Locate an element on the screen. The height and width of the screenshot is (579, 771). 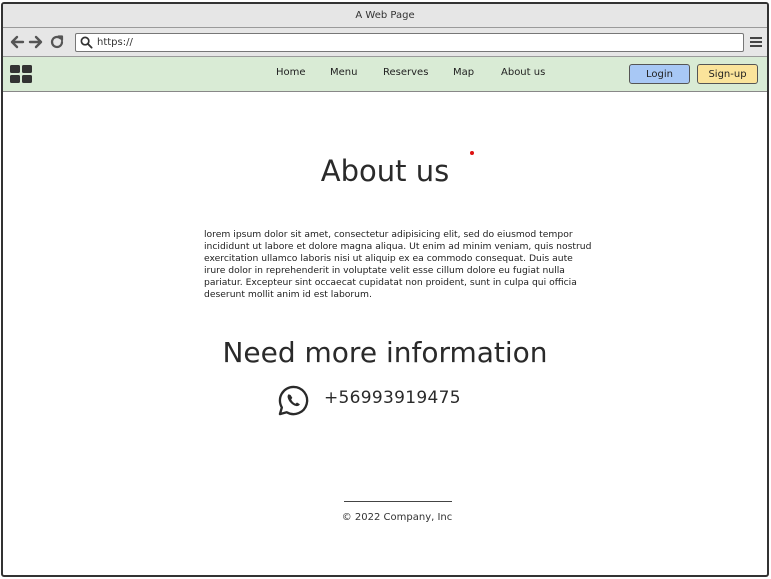
footer-copyright: © 2022 Company, Inc is located at coordinates (397, 517).